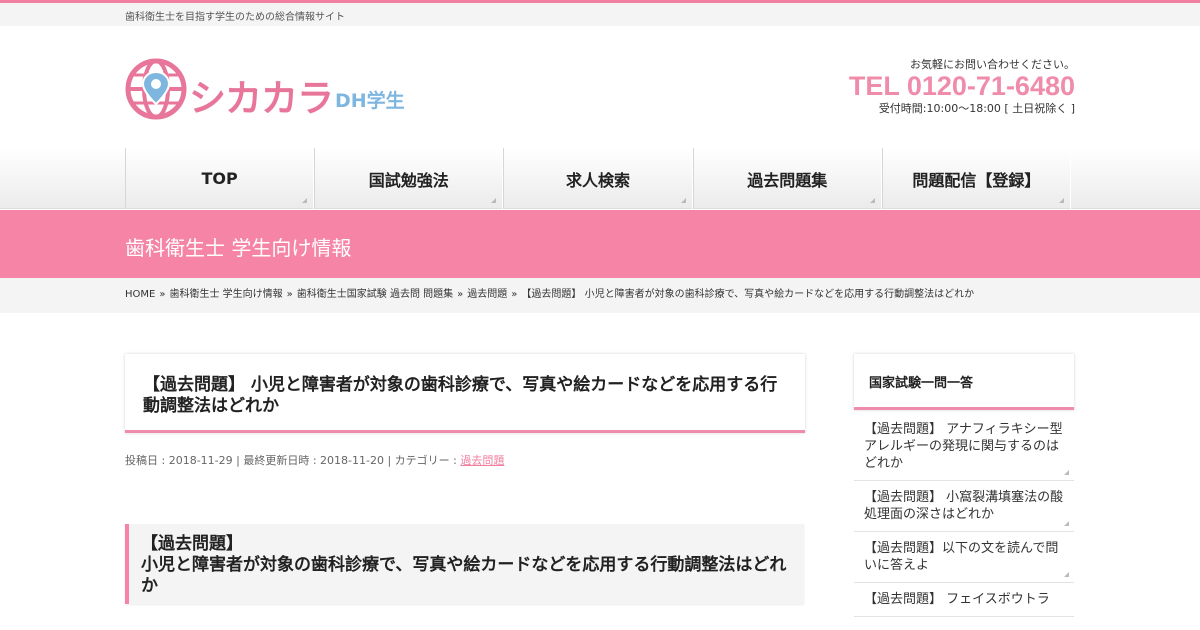 This screenshot has height=630, width=1200. I want to click on content-heading-line1: 【過去問題】, so click(192, 544).